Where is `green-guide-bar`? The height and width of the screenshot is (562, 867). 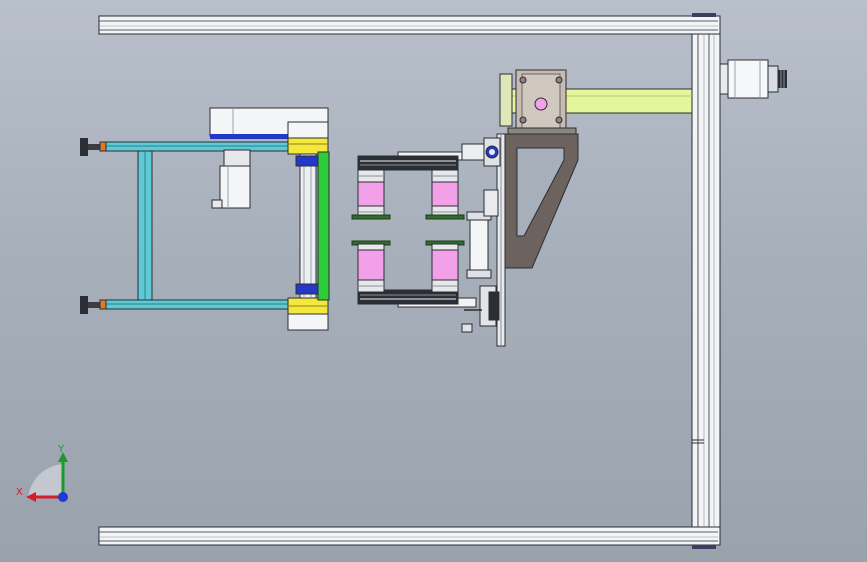
green-guide-bar is located at coordinates (323, 226).